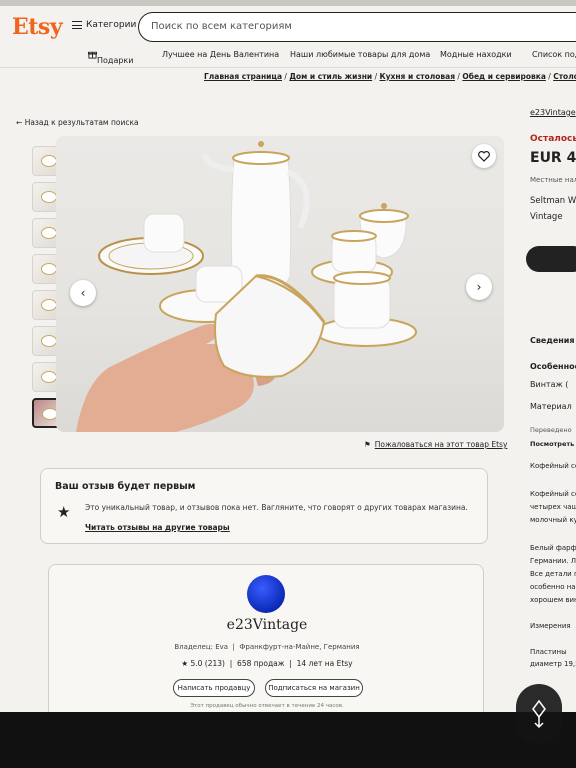  I want to click on back-label: Назад к результатам поиска, so click(81, 122).